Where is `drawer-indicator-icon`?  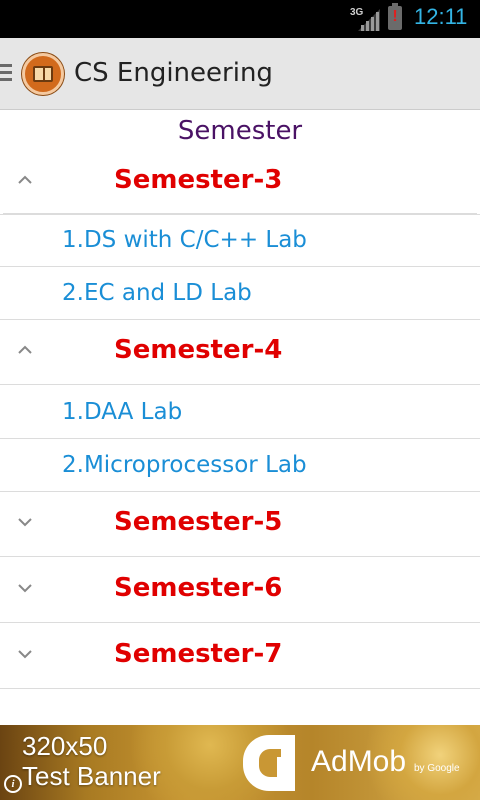 drawer-indicator-icon is located at coordinates (6, 74).